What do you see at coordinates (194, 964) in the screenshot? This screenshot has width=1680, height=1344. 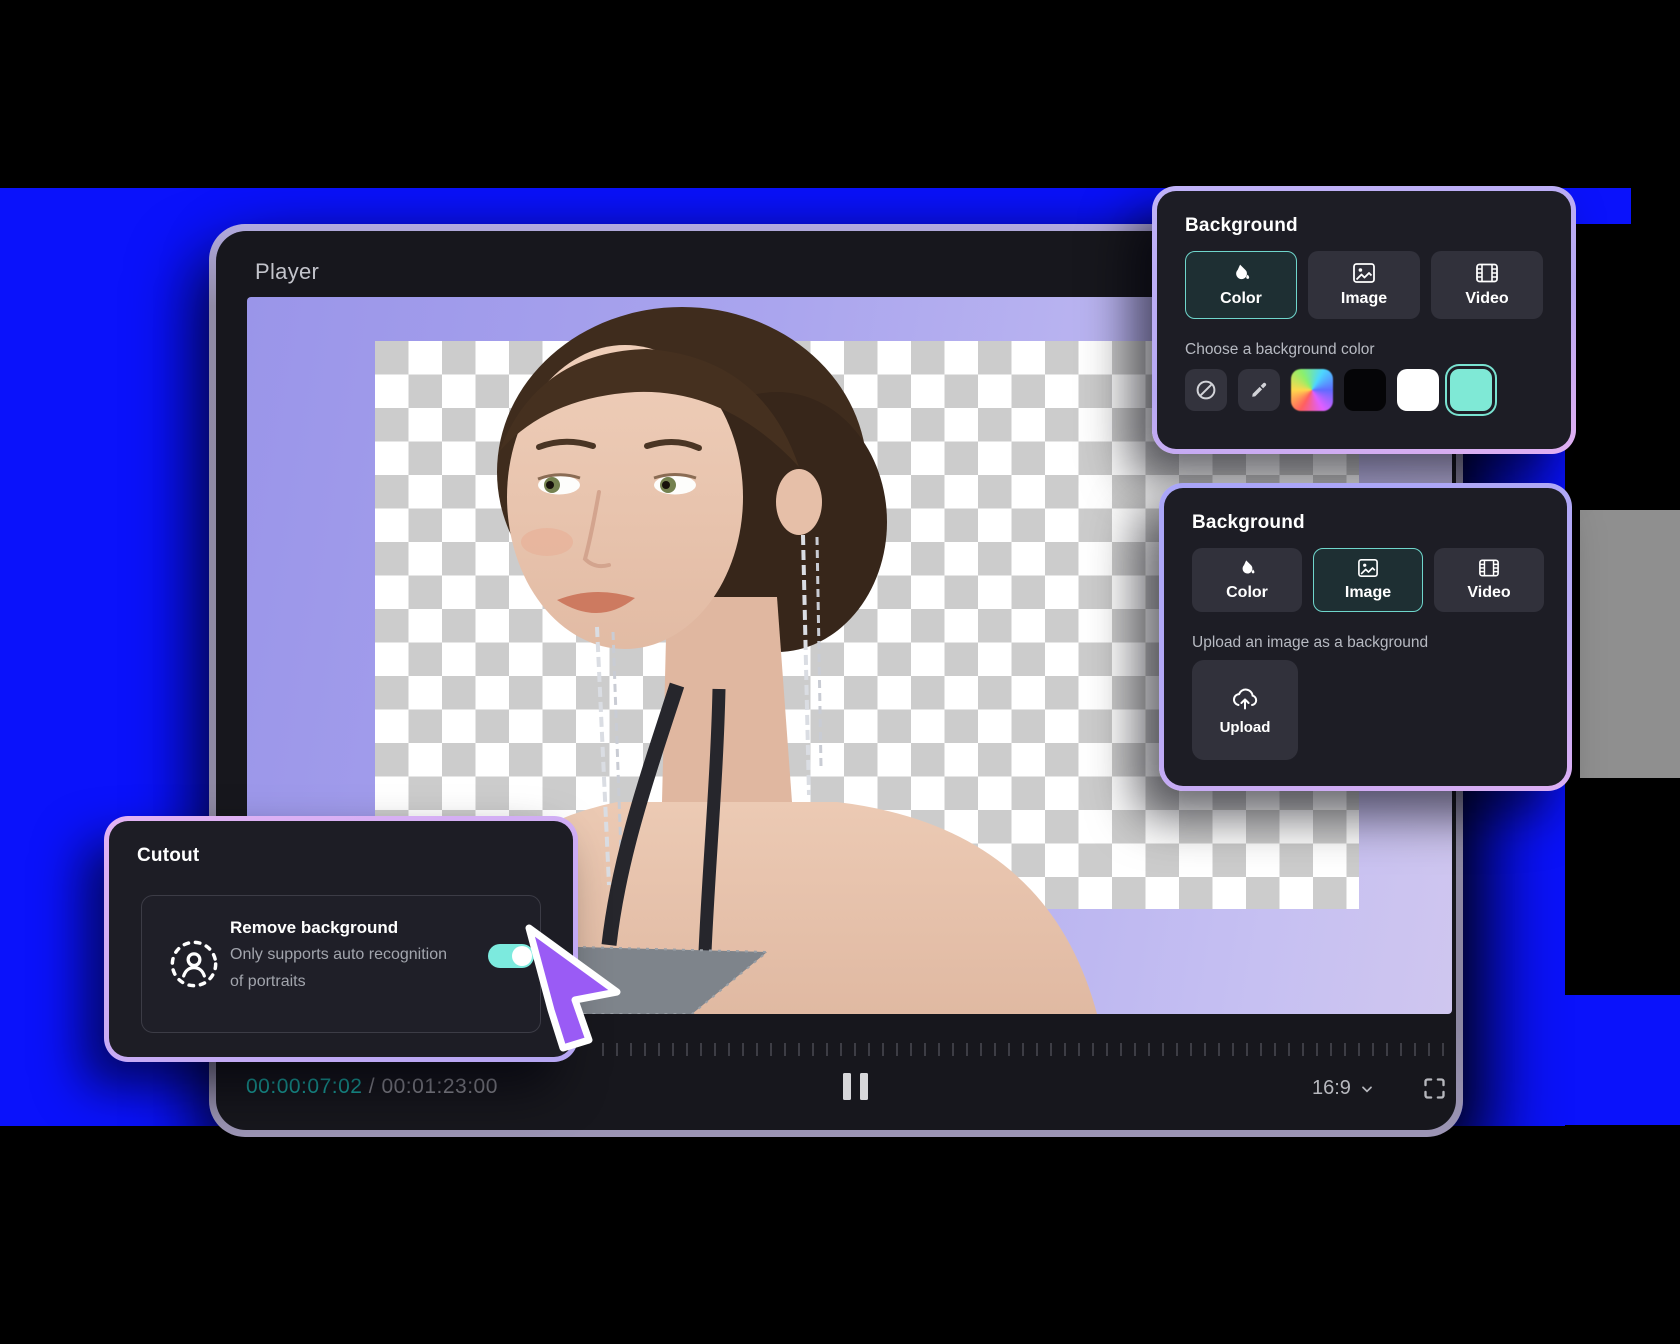 I see `person-dotted-circle-icon` at bounding box center [194, 964].